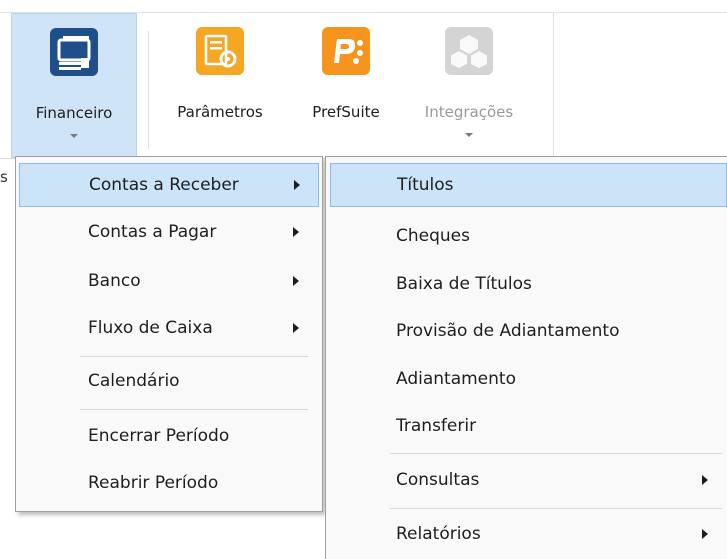  What do you see at coordinates (436, 426) in the screenshot?
I see `submenu-item-label: Transferir` at bounding box center [436, 426].